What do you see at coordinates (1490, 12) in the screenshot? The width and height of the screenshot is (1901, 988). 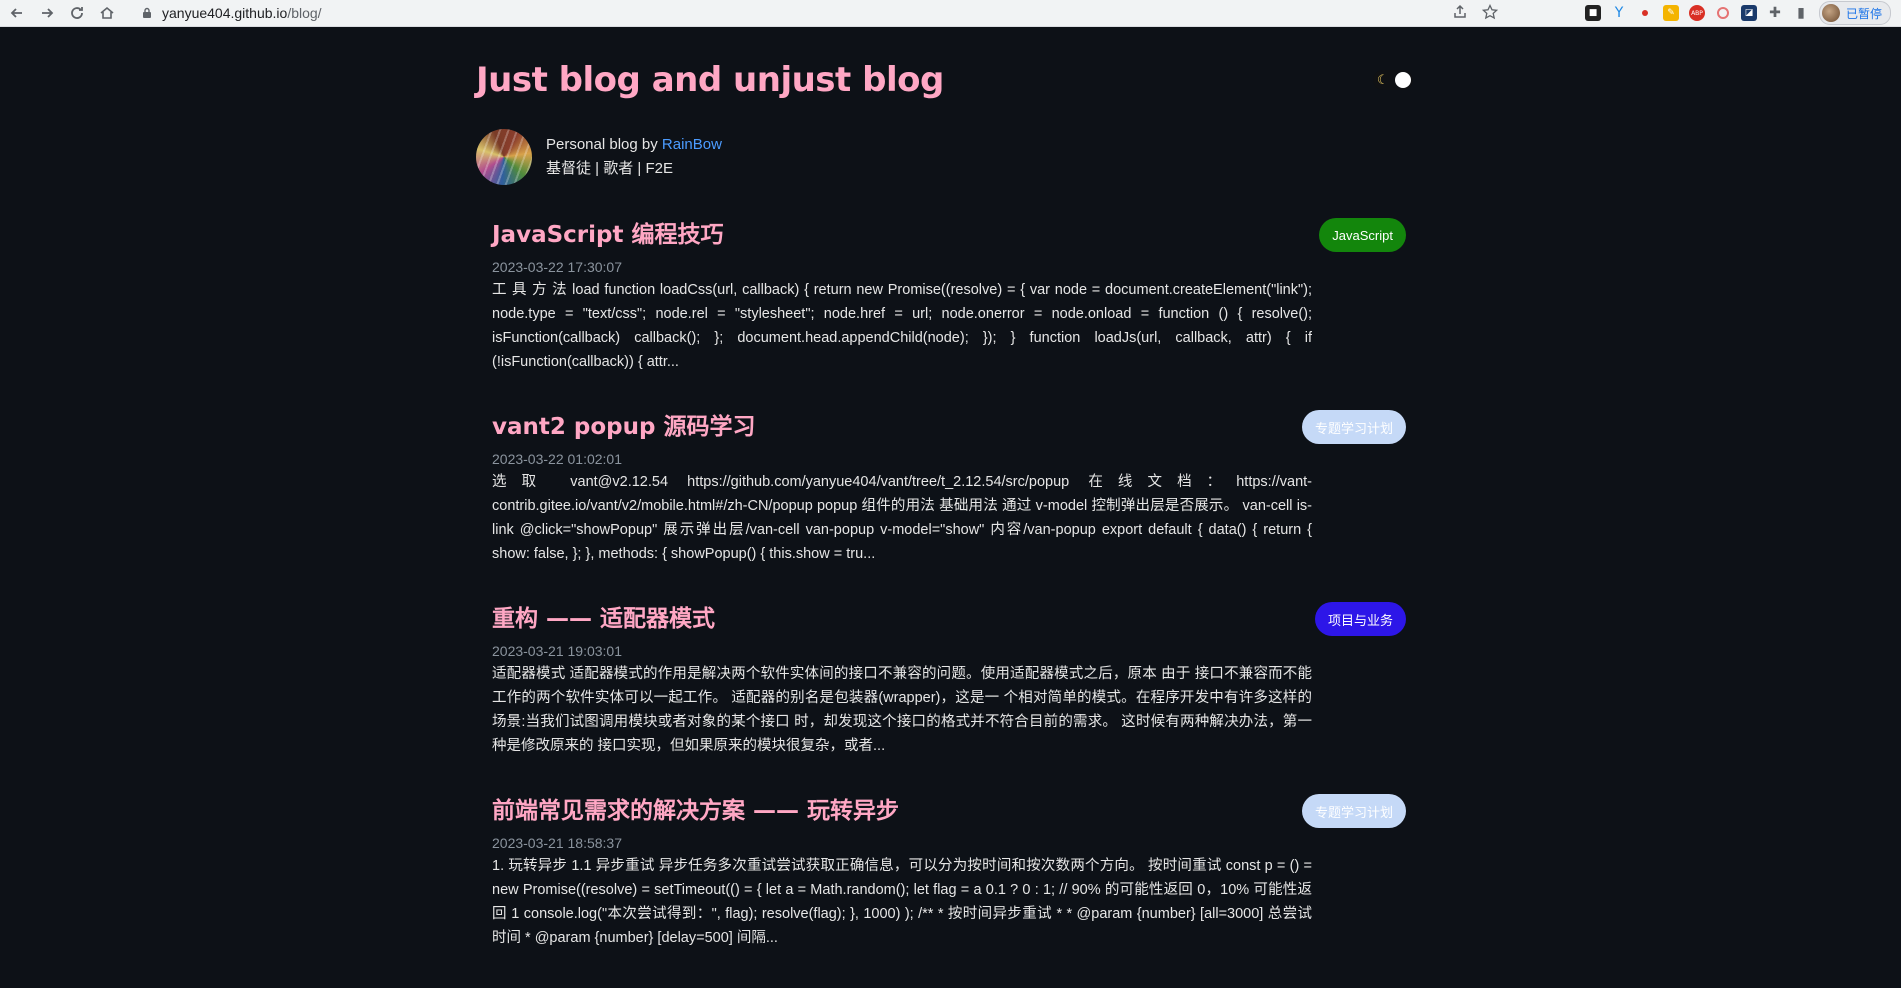 I see `bookmark-star-icon` at bounding box center [1490, 12].